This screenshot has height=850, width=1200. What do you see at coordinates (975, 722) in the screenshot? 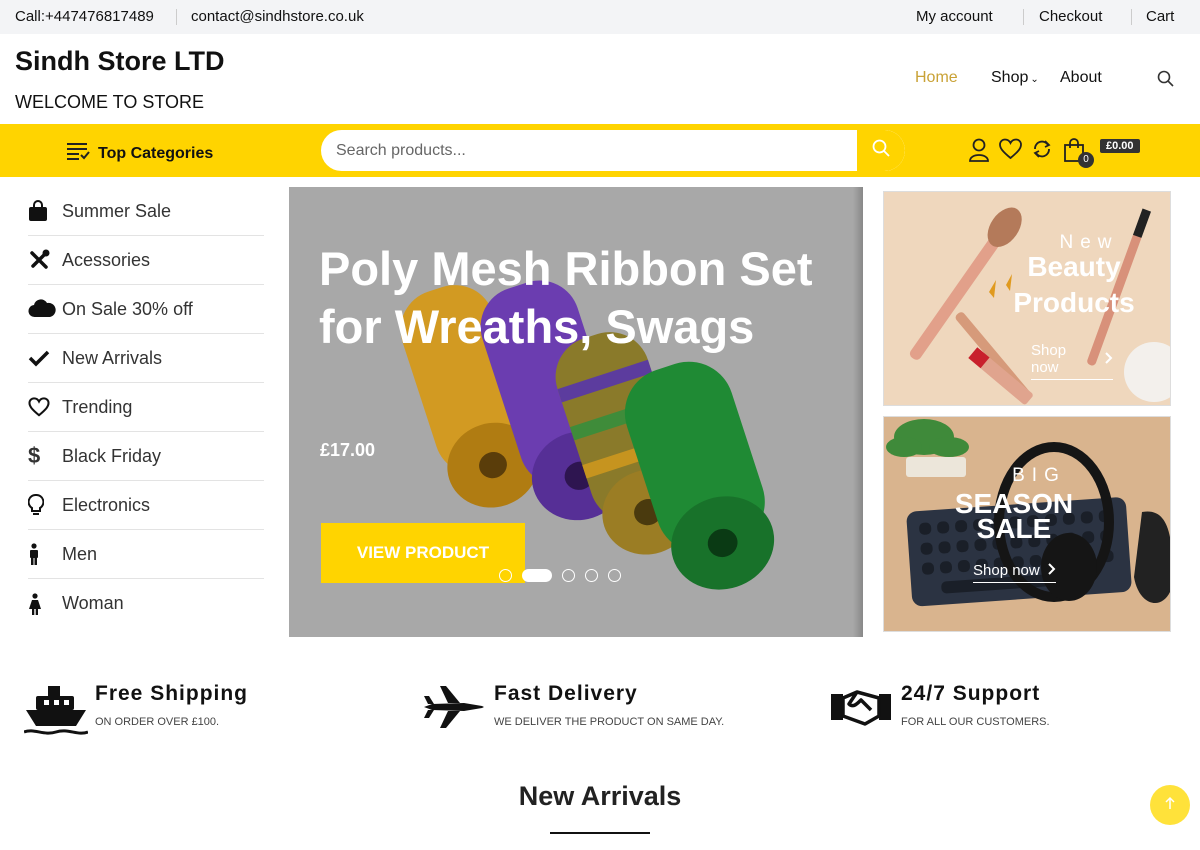
I see `feature-subtitle: FOR ALL OUR CUSTOMERS.` at bounding box center [975, 722].